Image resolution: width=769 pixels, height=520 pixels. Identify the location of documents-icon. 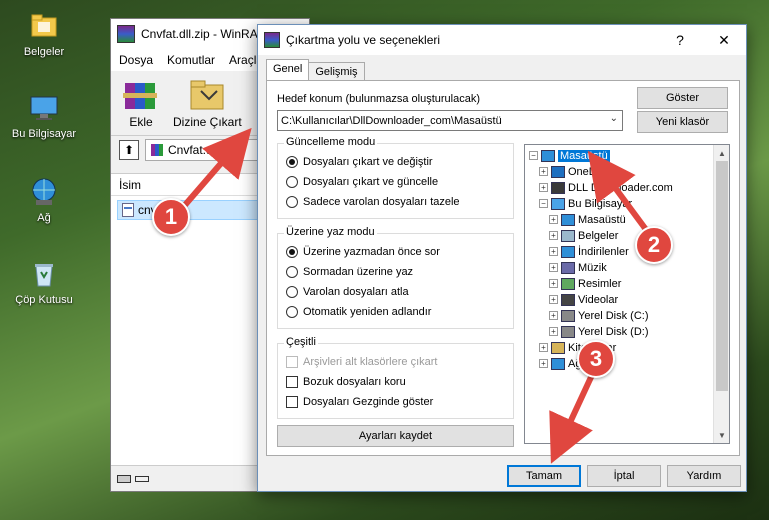
(568, 235).